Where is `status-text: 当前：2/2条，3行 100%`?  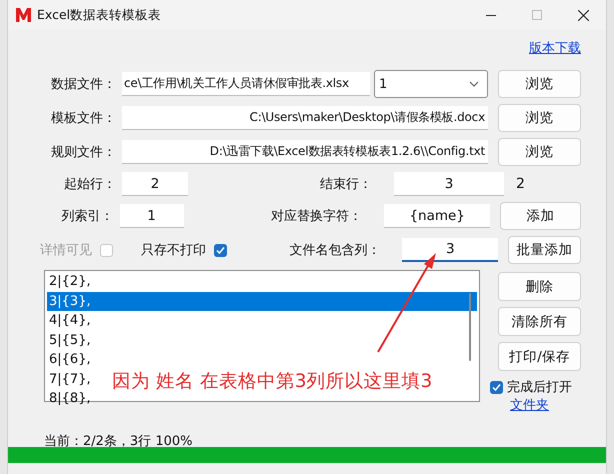 status-text: 当前：2/2条，3行 100% is located at coordinates (119, 441).